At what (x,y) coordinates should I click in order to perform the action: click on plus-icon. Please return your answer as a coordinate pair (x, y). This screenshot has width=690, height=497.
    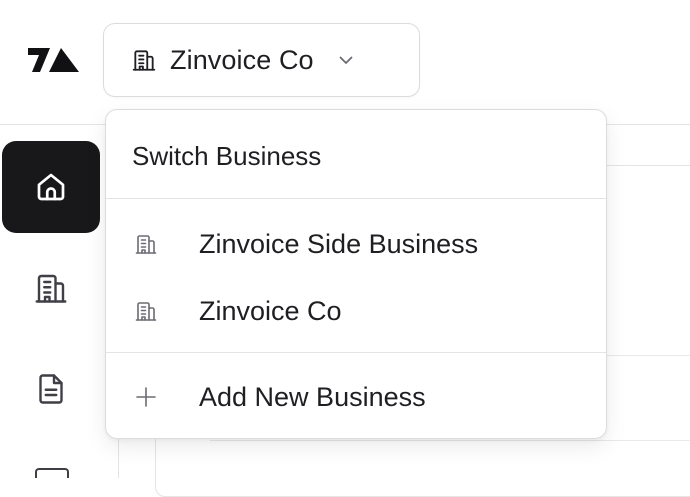
    Looking at the image, I should click on (146, 397).